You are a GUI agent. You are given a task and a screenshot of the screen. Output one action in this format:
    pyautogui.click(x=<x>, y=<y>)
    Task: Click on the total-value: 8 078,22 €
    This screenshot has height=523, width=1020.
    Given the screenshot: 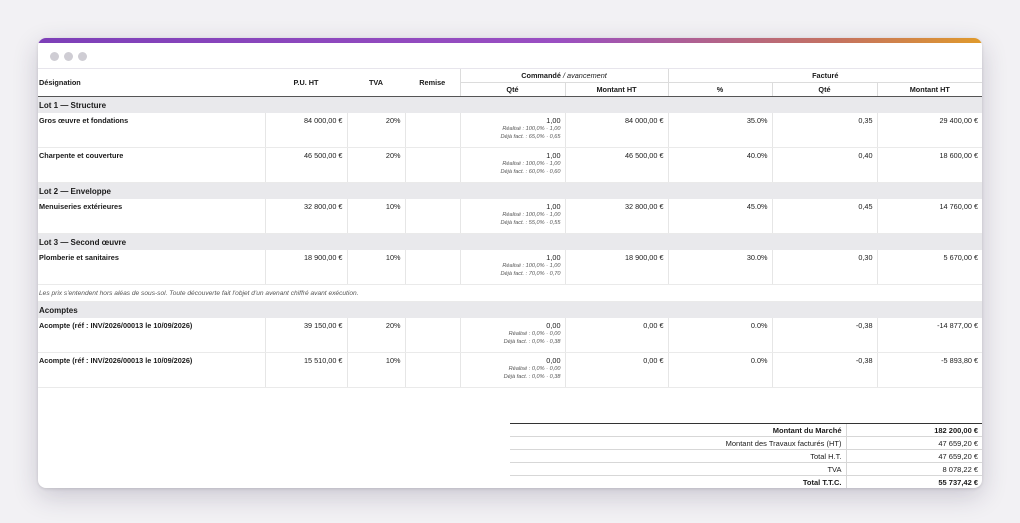 What is the action you would take?
    pyautogui.click(x=913, y=469)
    